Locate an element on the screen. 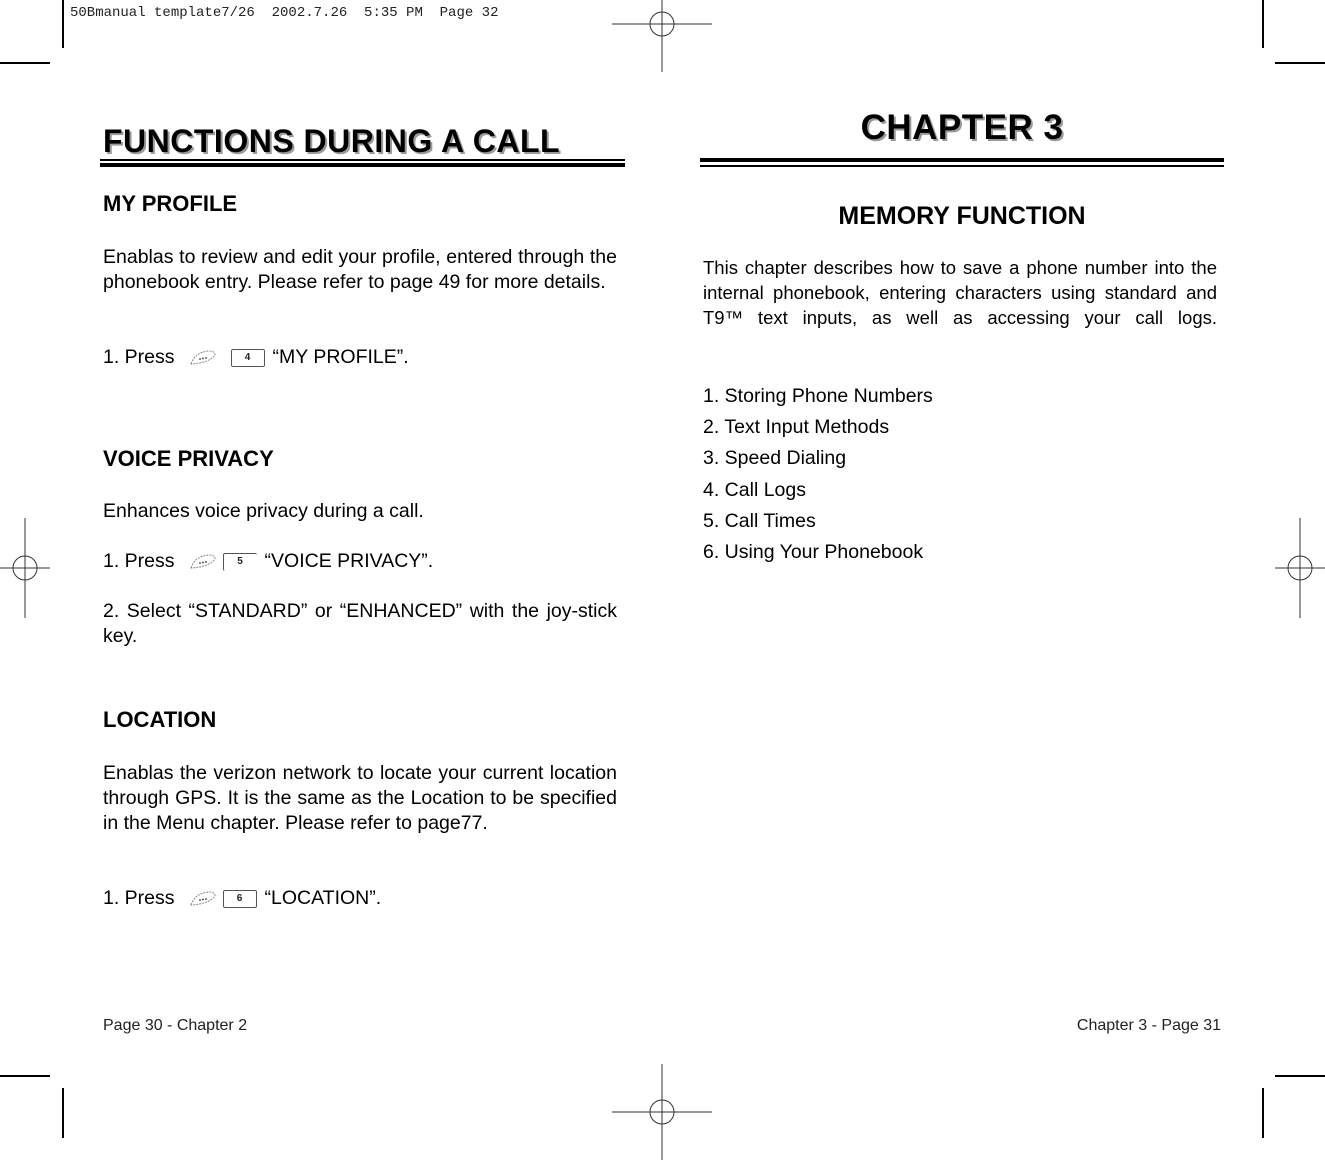 This screenshot has width=1325, height=1162. instruction-step: 1. Press 5 “VOICE PRIVACY”. is located at coordinates (268, 561).